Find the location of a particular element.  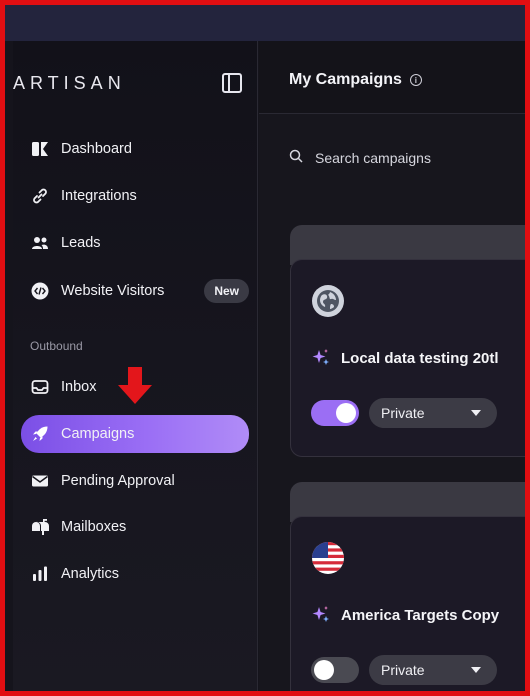

red-arrow-annotation-icon is located at coordinates (135, 388).